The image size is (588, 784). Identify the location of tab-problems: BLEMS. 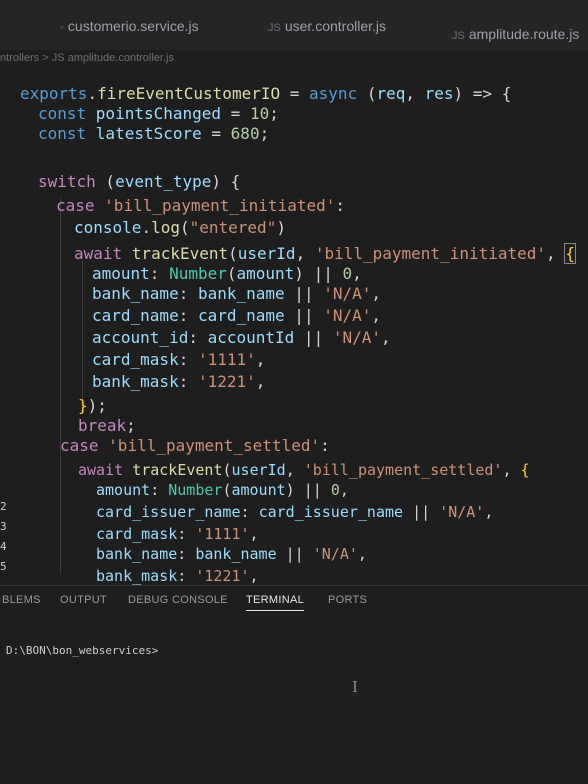
(21, 600).